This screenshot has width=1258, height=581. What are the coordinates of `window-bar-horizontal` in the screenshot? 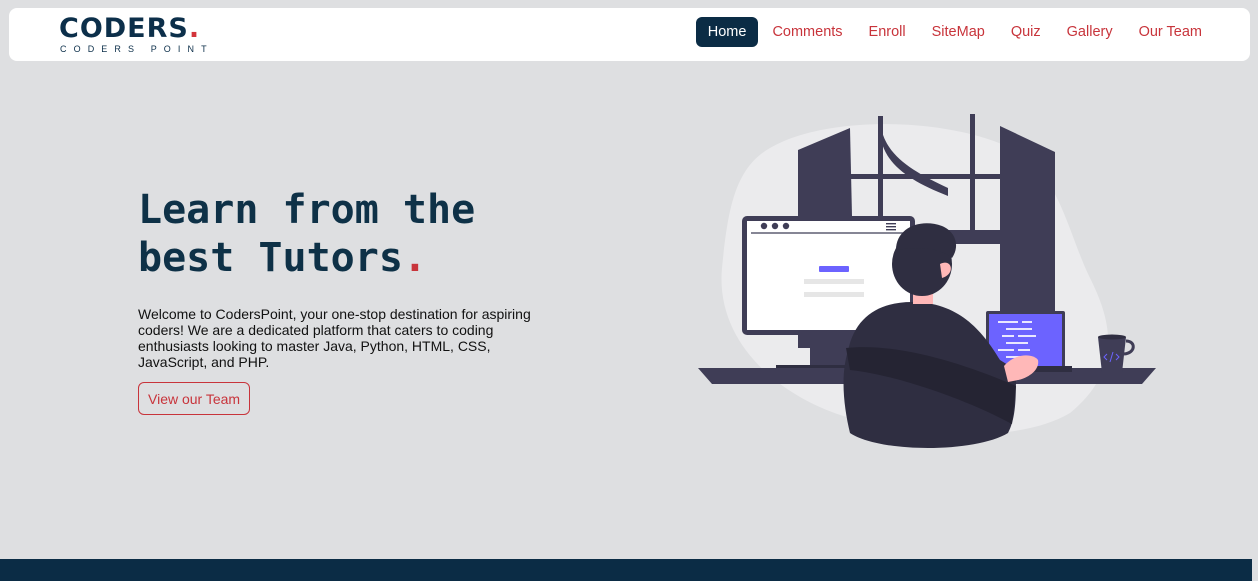 It's located at (925, 176).